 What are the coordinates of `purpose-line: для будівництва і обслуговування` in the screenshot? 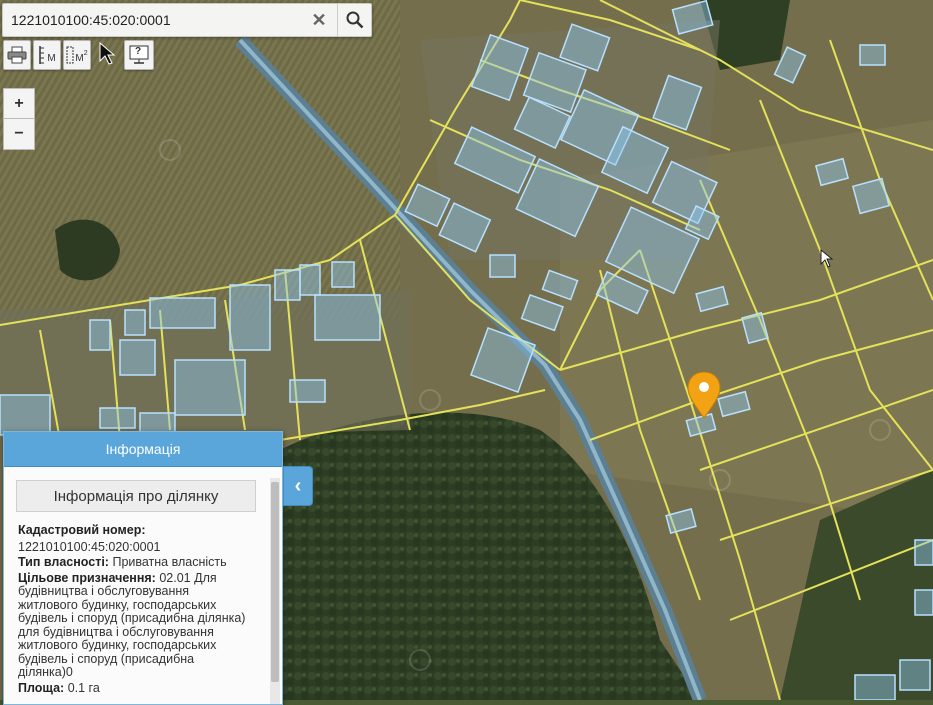 It's located at (116, 631).